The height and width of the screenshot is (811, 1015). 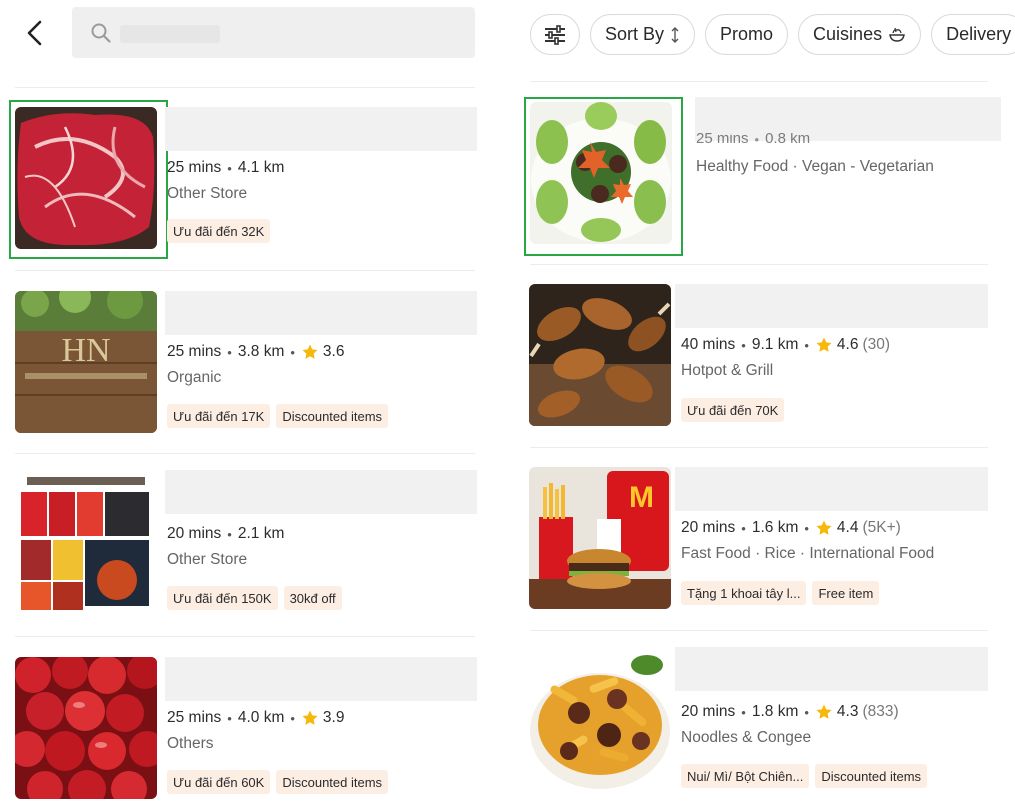 What do you see at coordinates (815, 166) in the screenshot?
I see `store-cuisine: Healthy Food · Vegan - Vegetarian` at bounding box center [815, 166].